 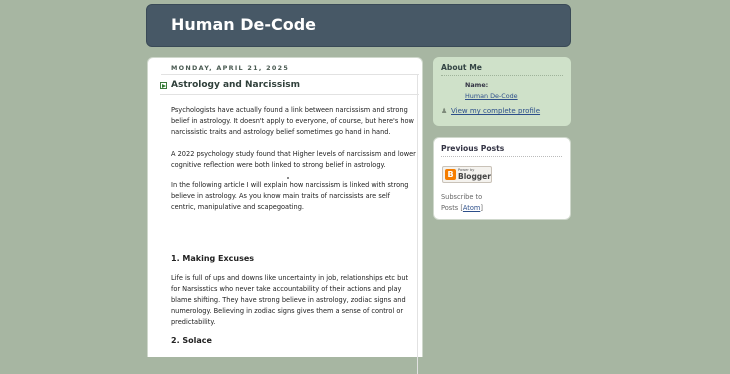 I want to click on post-date: MONDAY, APRIL 21, 2025, so click(x=230, y=68).